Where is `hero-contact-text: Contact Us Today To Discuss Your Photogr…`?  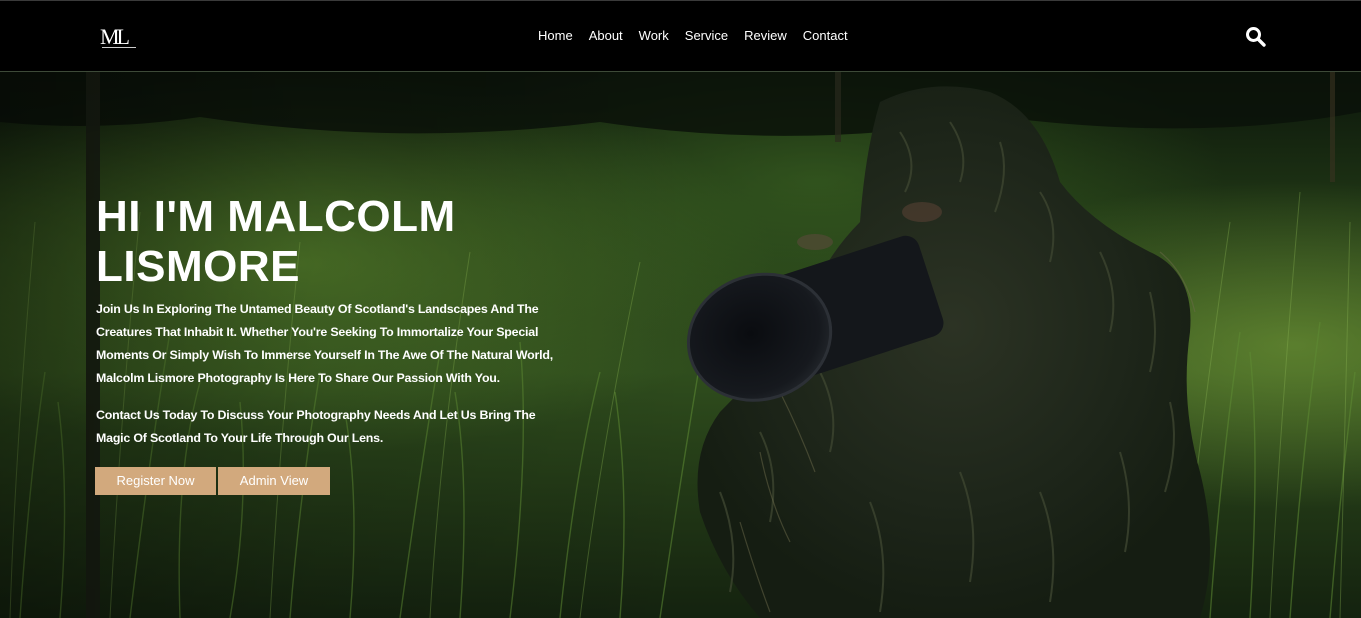
hero-contact-text: Contact Us Today To Discuss Your Photogr… is located at coordinates (316, 426).